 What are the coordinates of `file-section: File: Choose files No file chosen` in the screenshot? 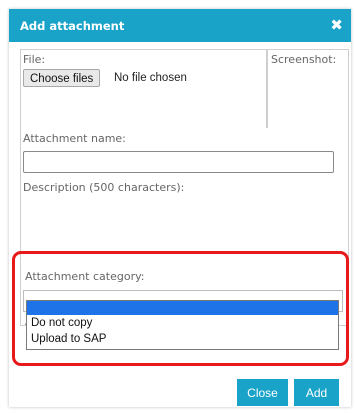 It's located at (143, 89).